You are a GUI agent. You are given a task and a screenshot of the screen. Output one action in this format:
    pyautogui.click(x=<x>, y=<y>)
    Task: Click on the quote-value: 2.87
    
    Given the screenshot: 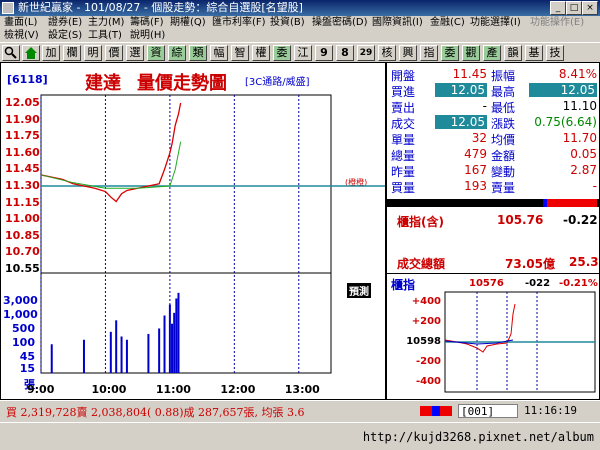 What is the action you would take?
    pyautogui.click(x=583, y=170)
    